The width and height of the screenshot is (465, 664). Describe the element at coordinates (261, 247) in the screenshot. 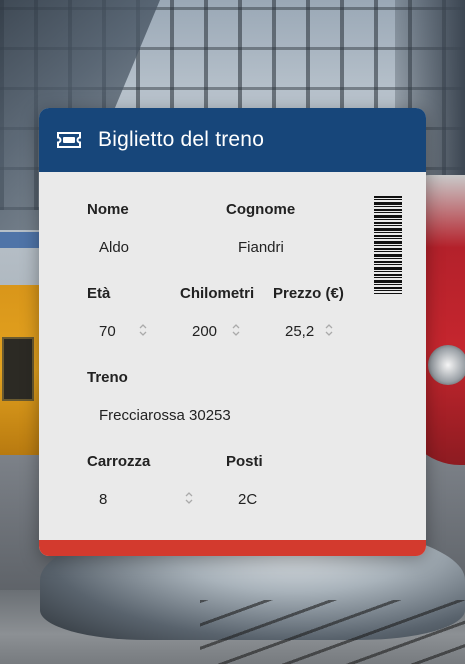

I see `cognome-input: Fiandri` at that location.